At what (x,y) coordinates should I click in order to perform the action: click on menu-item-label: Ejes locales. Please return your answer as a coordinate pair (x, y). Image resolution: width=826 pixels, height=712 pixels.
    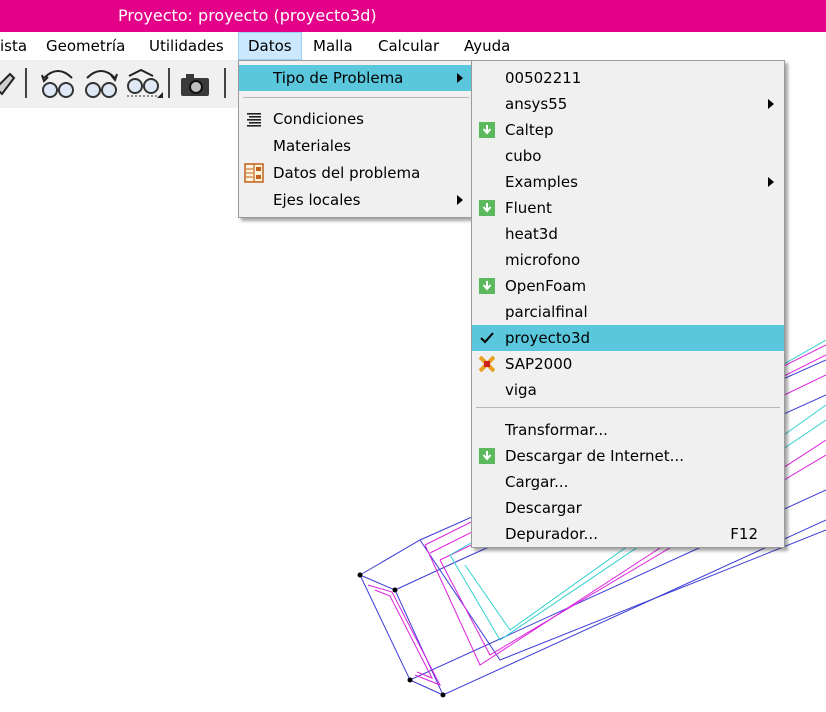
    Looking at the image, I should click on (317, 200).